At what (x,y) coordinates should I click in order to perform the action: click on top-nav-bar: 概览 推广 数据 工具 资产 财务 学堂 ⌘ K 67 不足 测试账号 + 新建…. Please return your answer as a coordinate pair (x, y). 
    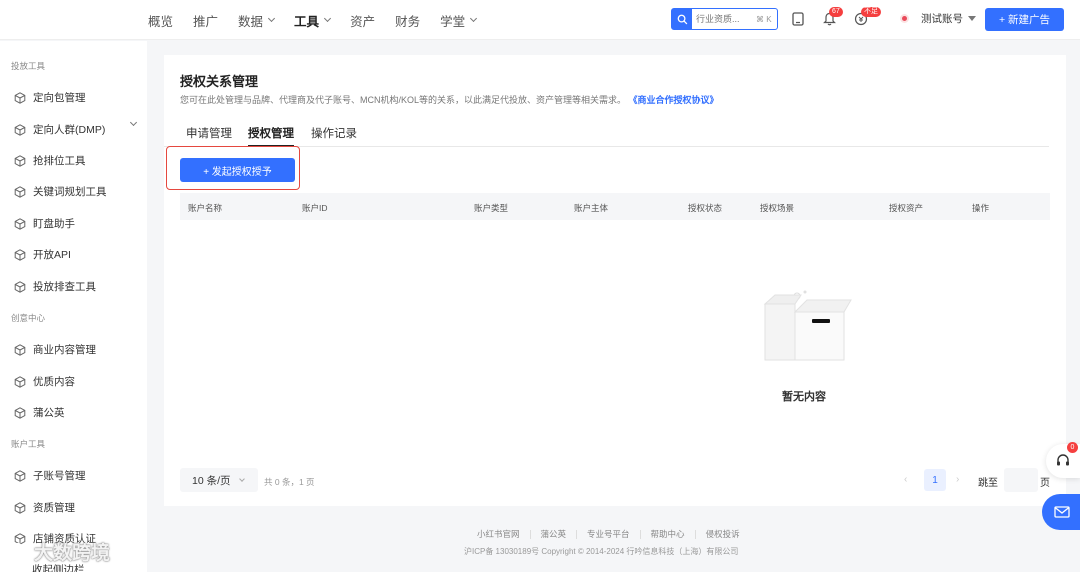
    Looking at the image, I should click on (540, 20).